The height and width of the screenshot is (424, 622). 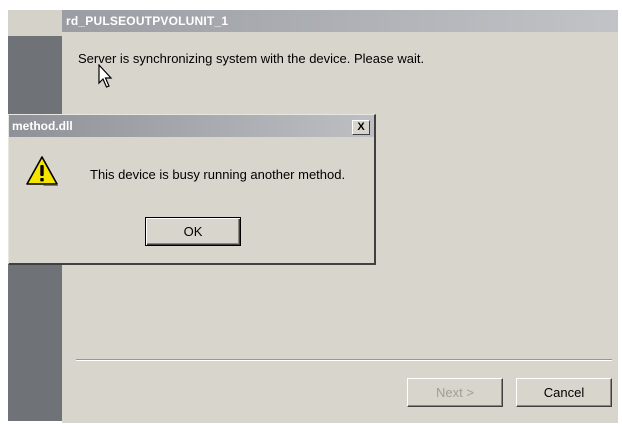 I want to click on wizard-titlebar: rd_PULSEOUTPVOLUNIT_1, so click(x=340, y=21).